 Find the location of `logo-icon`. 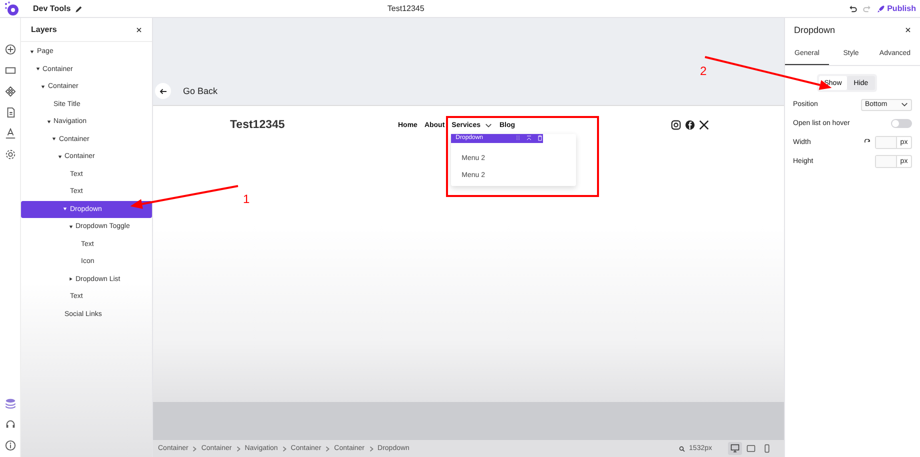

logo-icon is located at coordinates (11, 8).